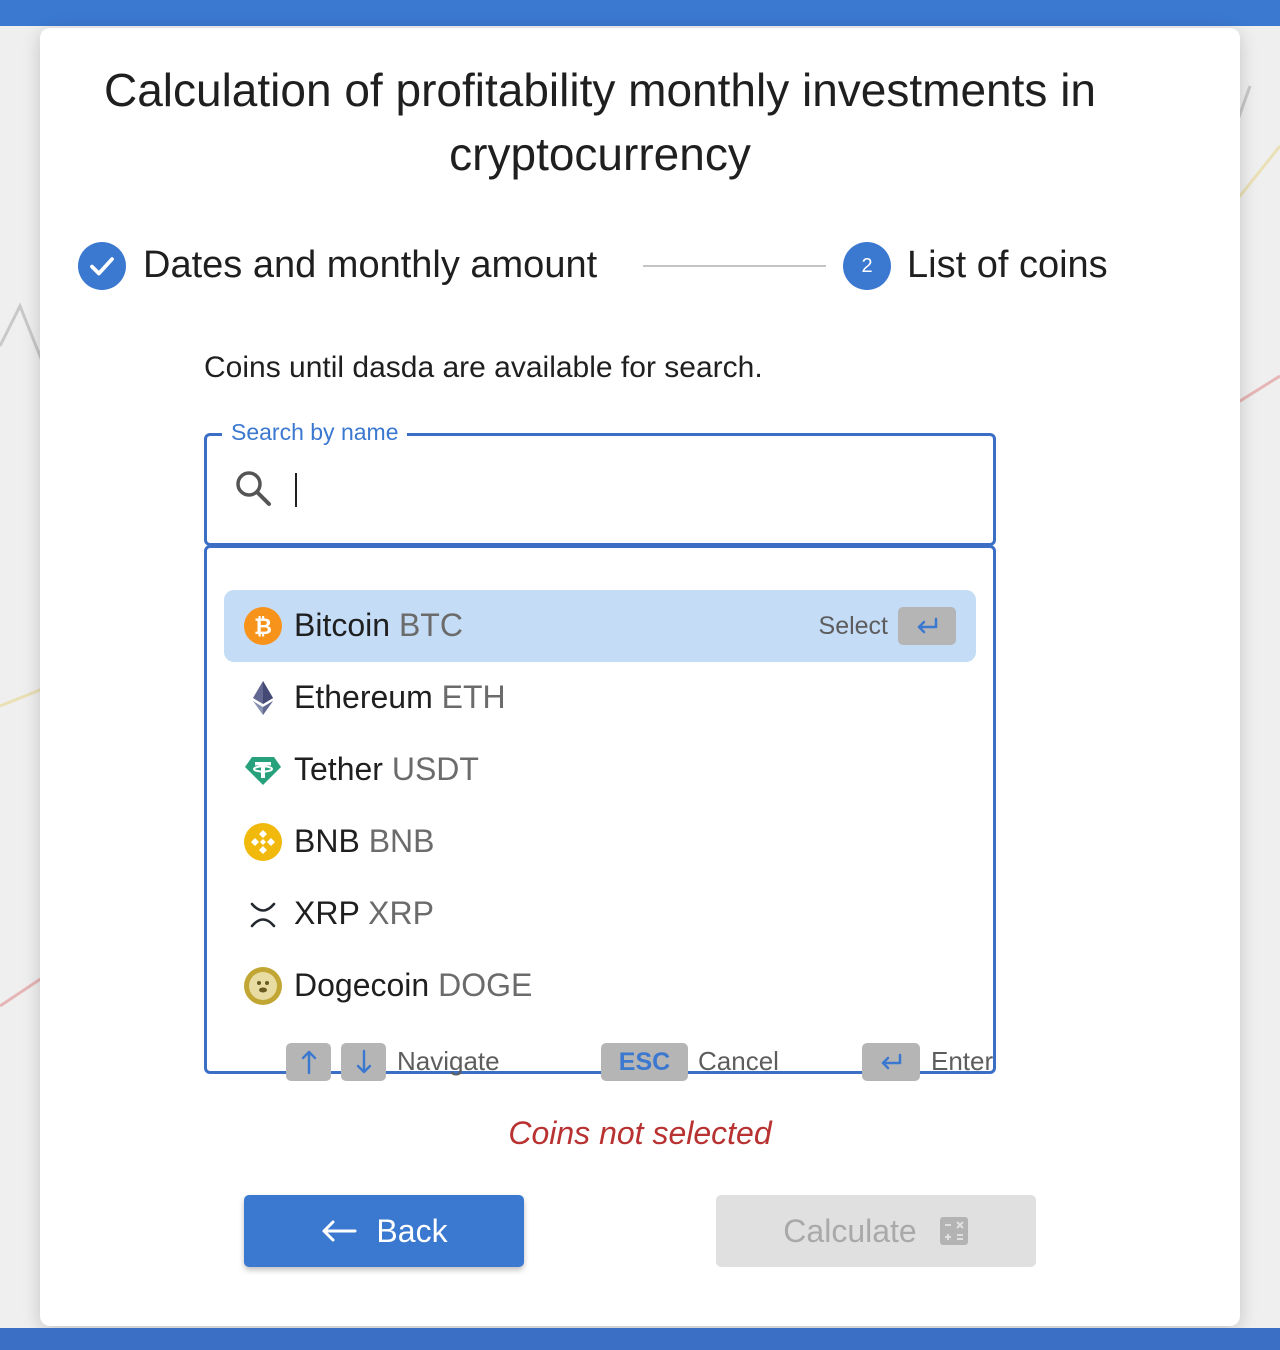 This screenshot has width=1280, height=1350. Describe the element at coordinates (629, 489) in the screenshot. I see `search-input` at that location.